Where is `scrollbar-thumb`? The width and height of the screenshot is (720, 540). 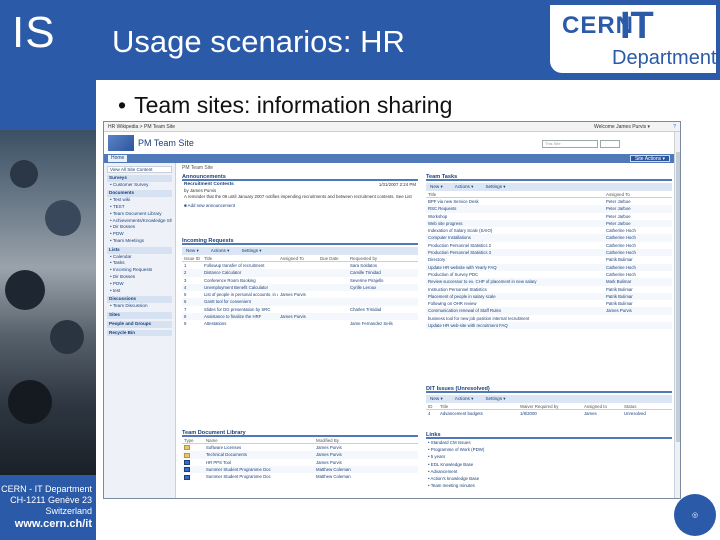 scrollbar-thumb is located at coordinates (678, 297).